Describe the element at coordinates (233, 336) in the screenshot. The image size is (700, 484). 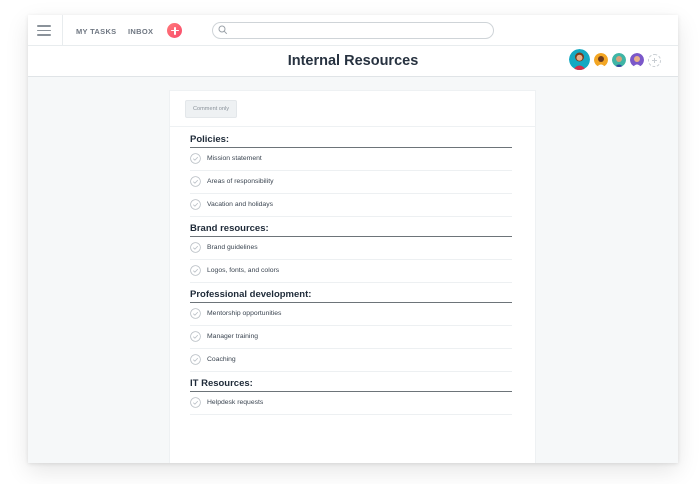
I see `task-label: Manager training` at that location.